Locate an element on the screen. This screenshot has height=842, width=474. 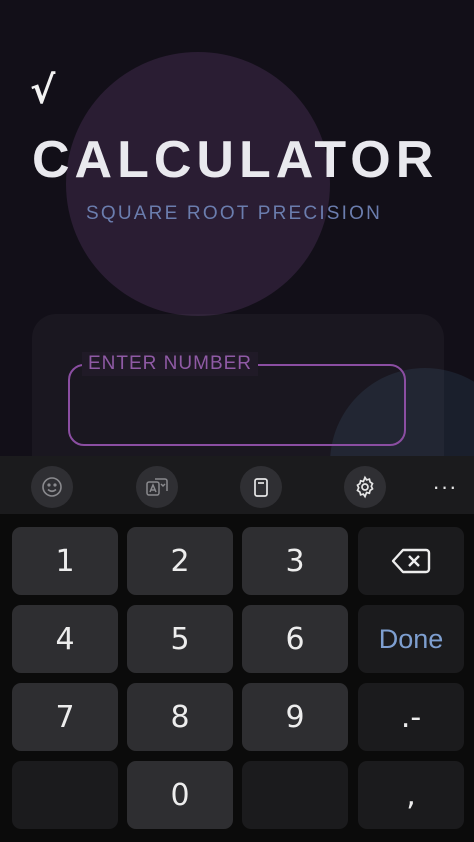
more-options-icon: ··· is located at coordinates (445, 487).